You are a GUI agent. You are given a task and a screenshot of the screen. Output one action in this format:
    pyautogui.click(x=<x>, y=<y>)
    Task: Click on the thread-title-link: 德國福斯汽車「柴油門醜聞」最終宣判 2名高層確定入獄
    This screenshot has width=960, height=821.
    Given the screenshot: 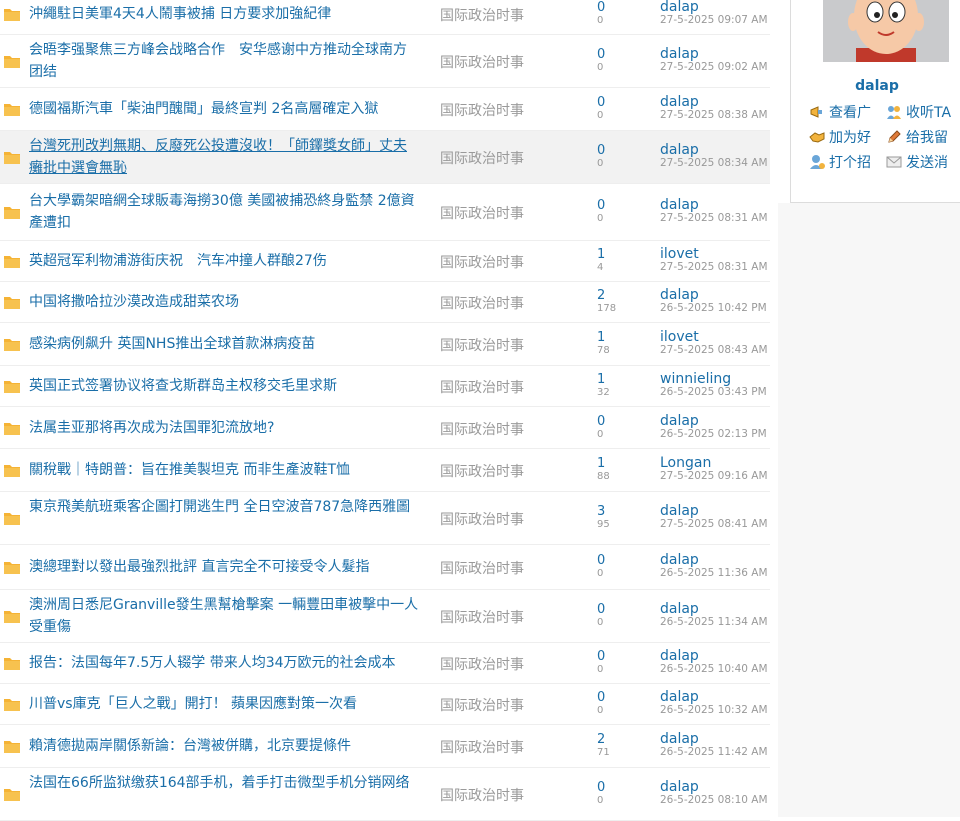 What is the action you would take?
    pyautogui.click(x=224, y=109)
    